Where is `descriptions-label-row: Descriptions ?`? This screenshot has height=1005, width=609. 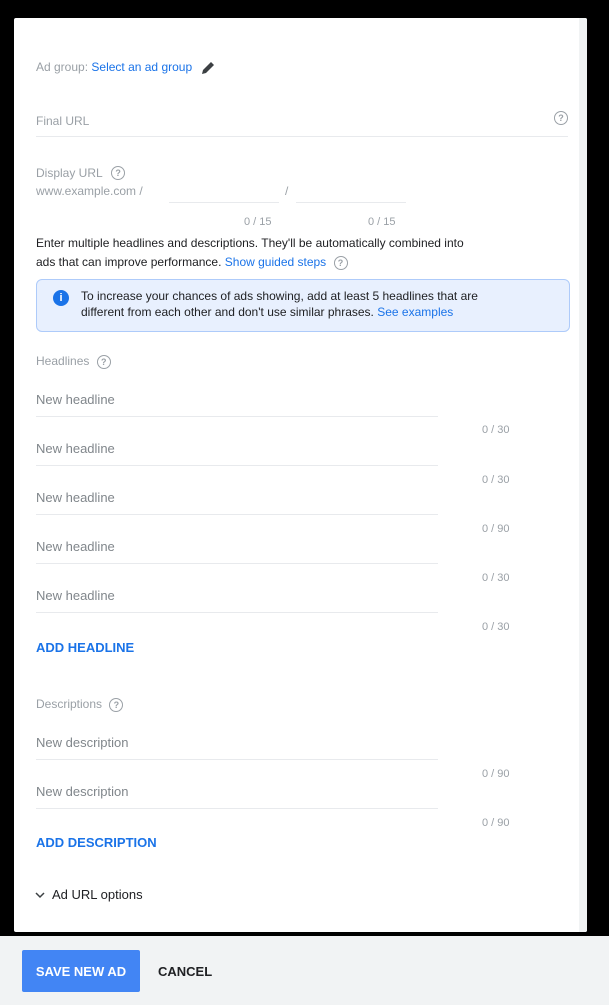 descriptions-label-row: Descriptions ? is located at coordinates (80, 704).